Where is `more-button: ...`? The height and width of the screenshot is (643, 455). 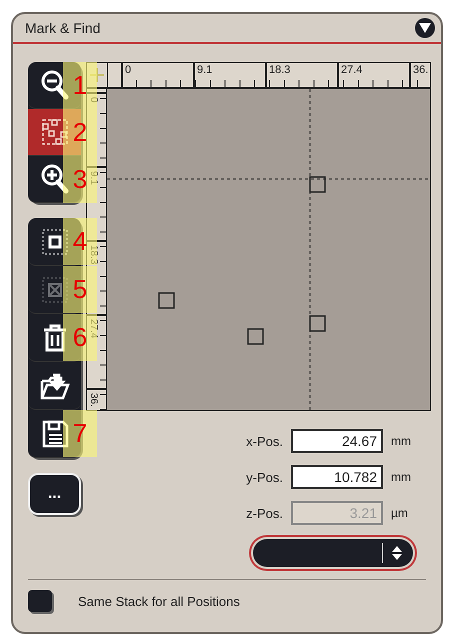
more-button: ... is located at coordinates (54, 494).